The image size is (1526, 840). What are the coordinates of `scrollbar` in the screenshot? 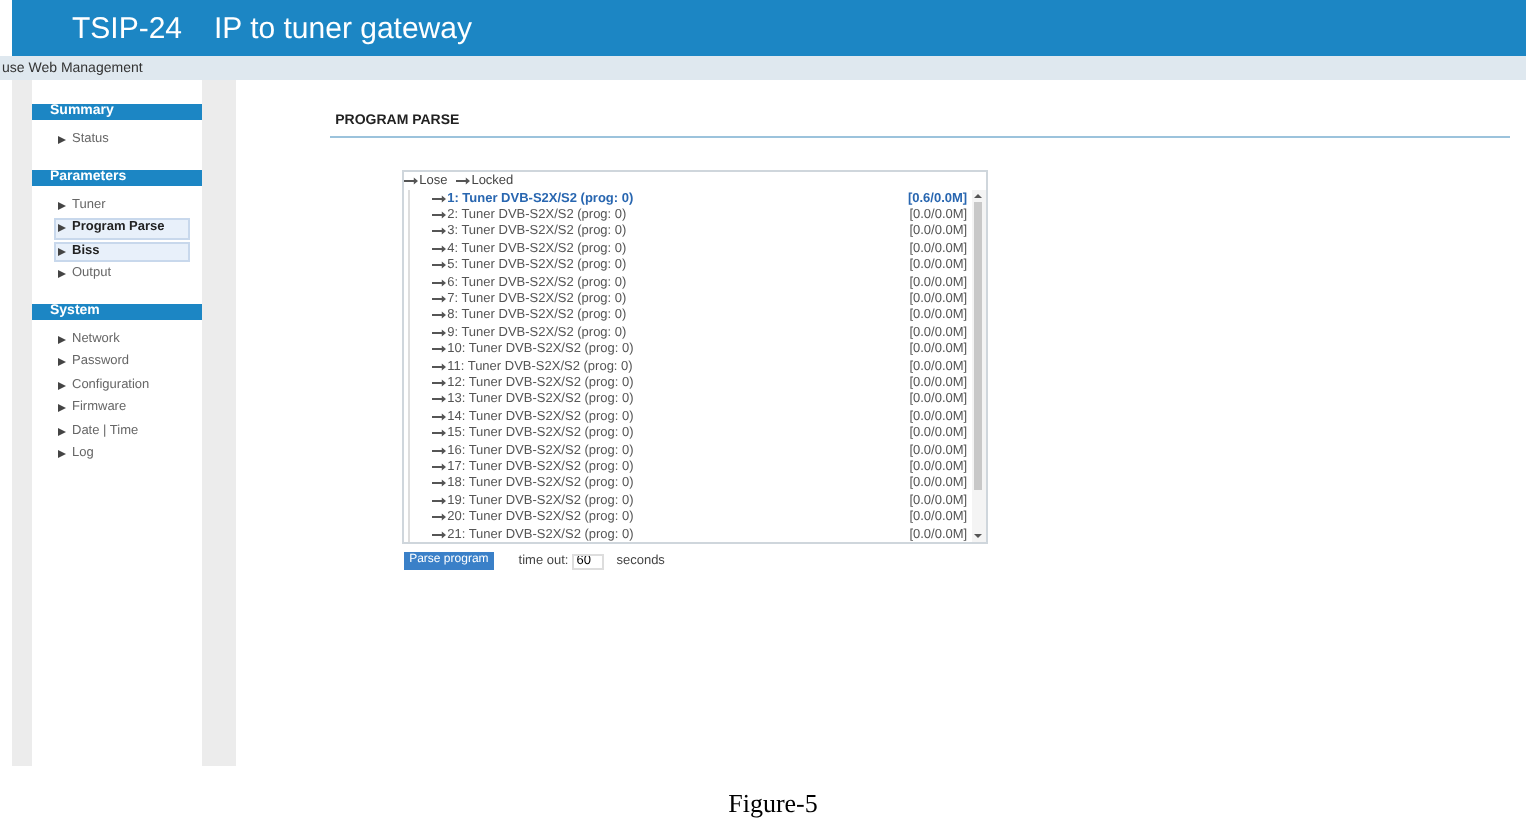 It's located at (978, 366).